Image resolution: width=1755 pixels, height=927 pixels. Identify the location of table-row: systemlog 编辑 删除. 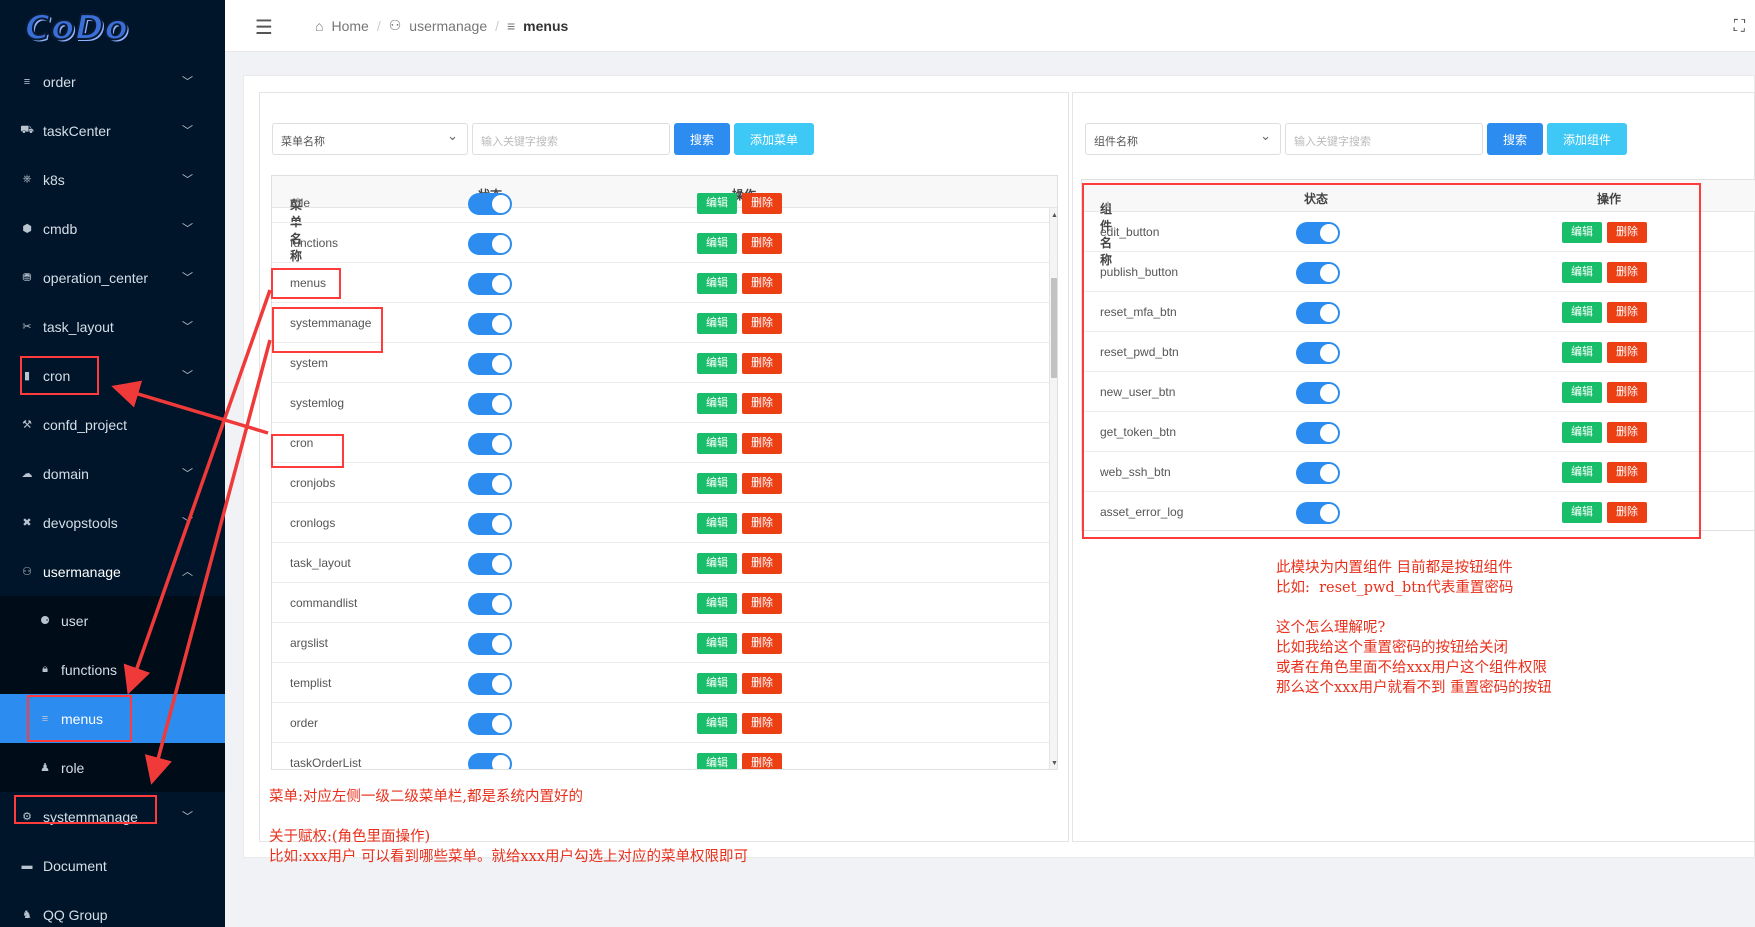
(664, 403).